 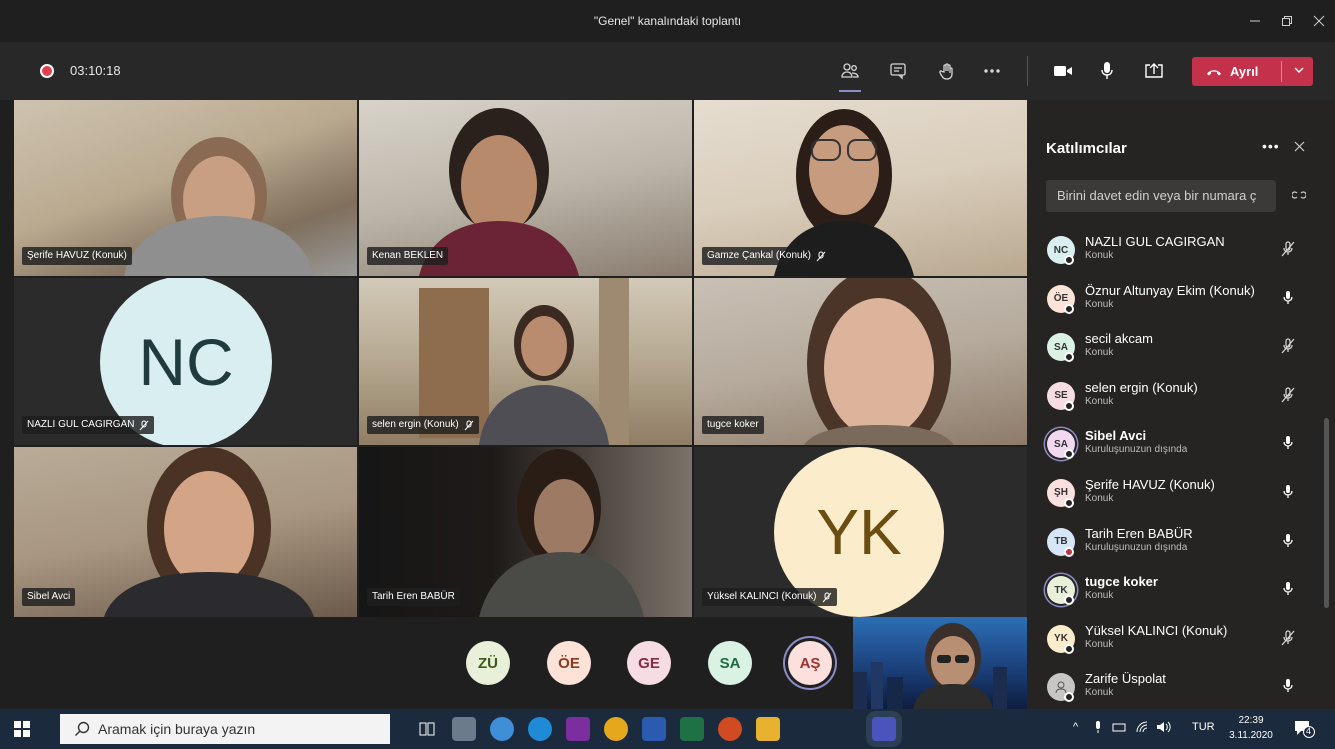 What do you see at coordinates (1304, 731) in the screenshot?
I see `notification-icon: 4` at bounding box center [1304, 731].